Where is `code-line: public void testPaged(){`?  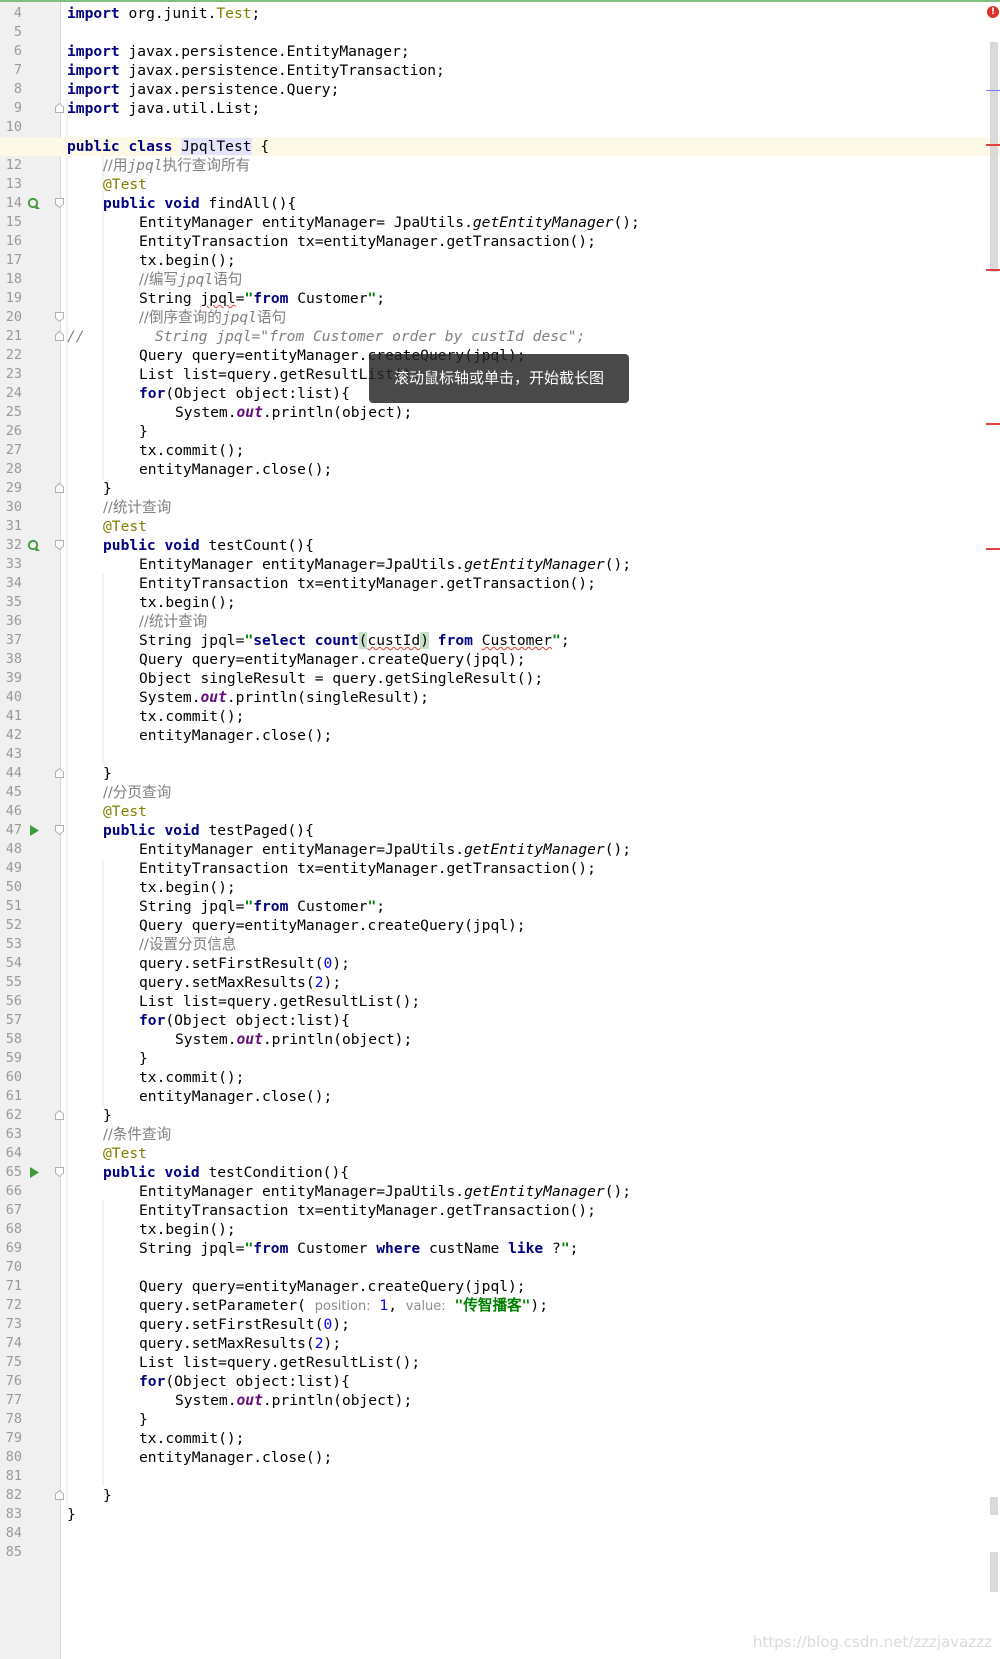
code-line: public void testPaged(){ is located at coordinates (500, 830).